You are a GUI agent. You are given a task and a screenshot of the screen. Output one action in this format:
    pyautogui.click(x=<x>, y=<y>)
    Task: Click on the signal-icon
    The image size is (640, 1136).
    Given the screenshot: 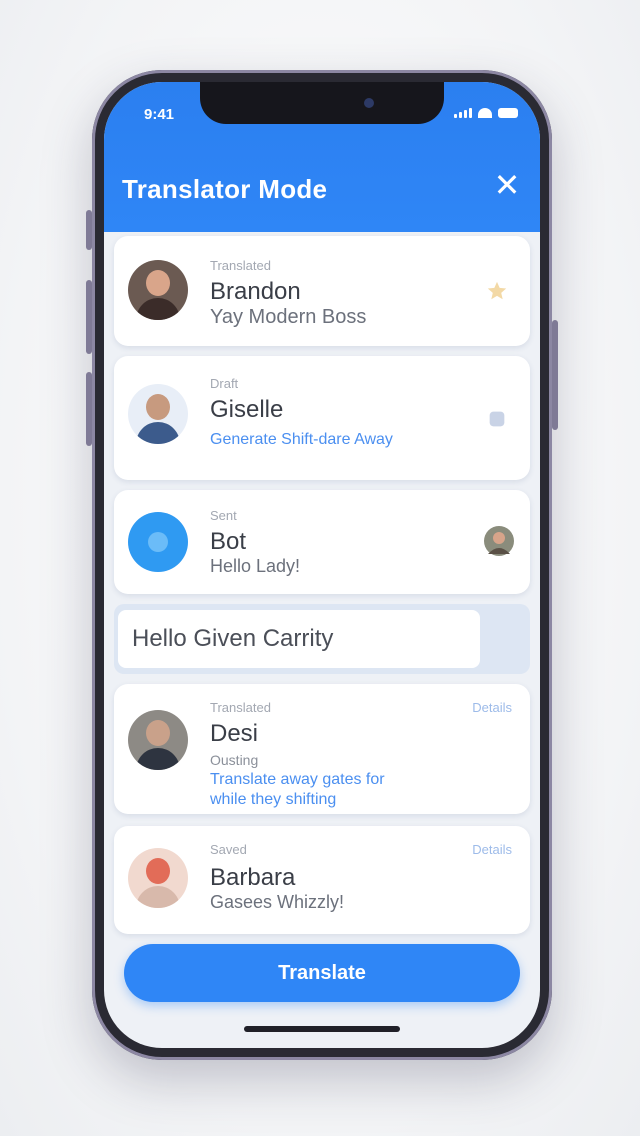 What is the action you would take?
    pyautogui.click(x=463, y=113)
    